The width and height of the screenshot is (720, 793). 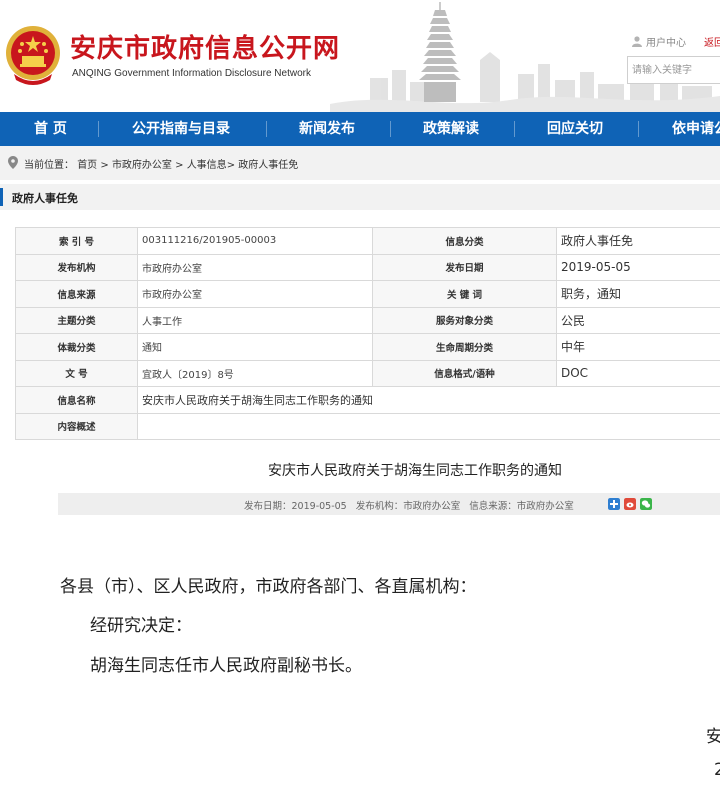 What do you see at coordinates (76, 347) in the screenshot?
I see `label-genre-category: 体裁分类` at bounding box center [76, 347].